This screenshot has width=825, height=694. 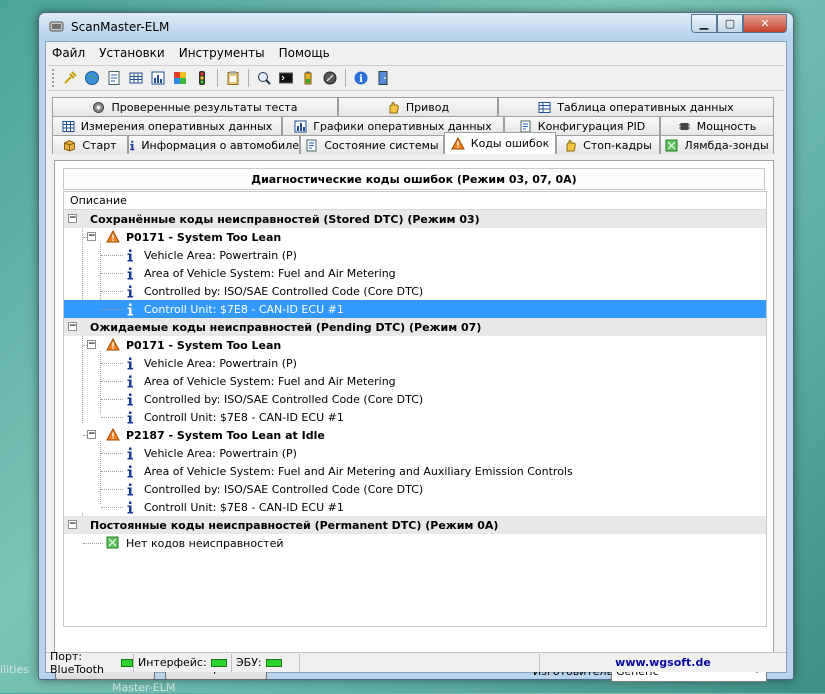 I want to click on minimize-button: ▁, so click(x=704, y=23).